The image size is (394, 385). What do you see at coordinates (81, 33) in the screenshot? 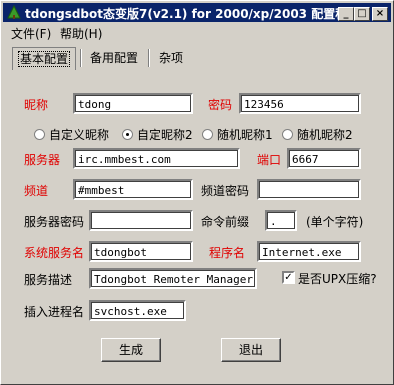
I see `menu-help: 帮助(H)` at bounding box center [81, 33].